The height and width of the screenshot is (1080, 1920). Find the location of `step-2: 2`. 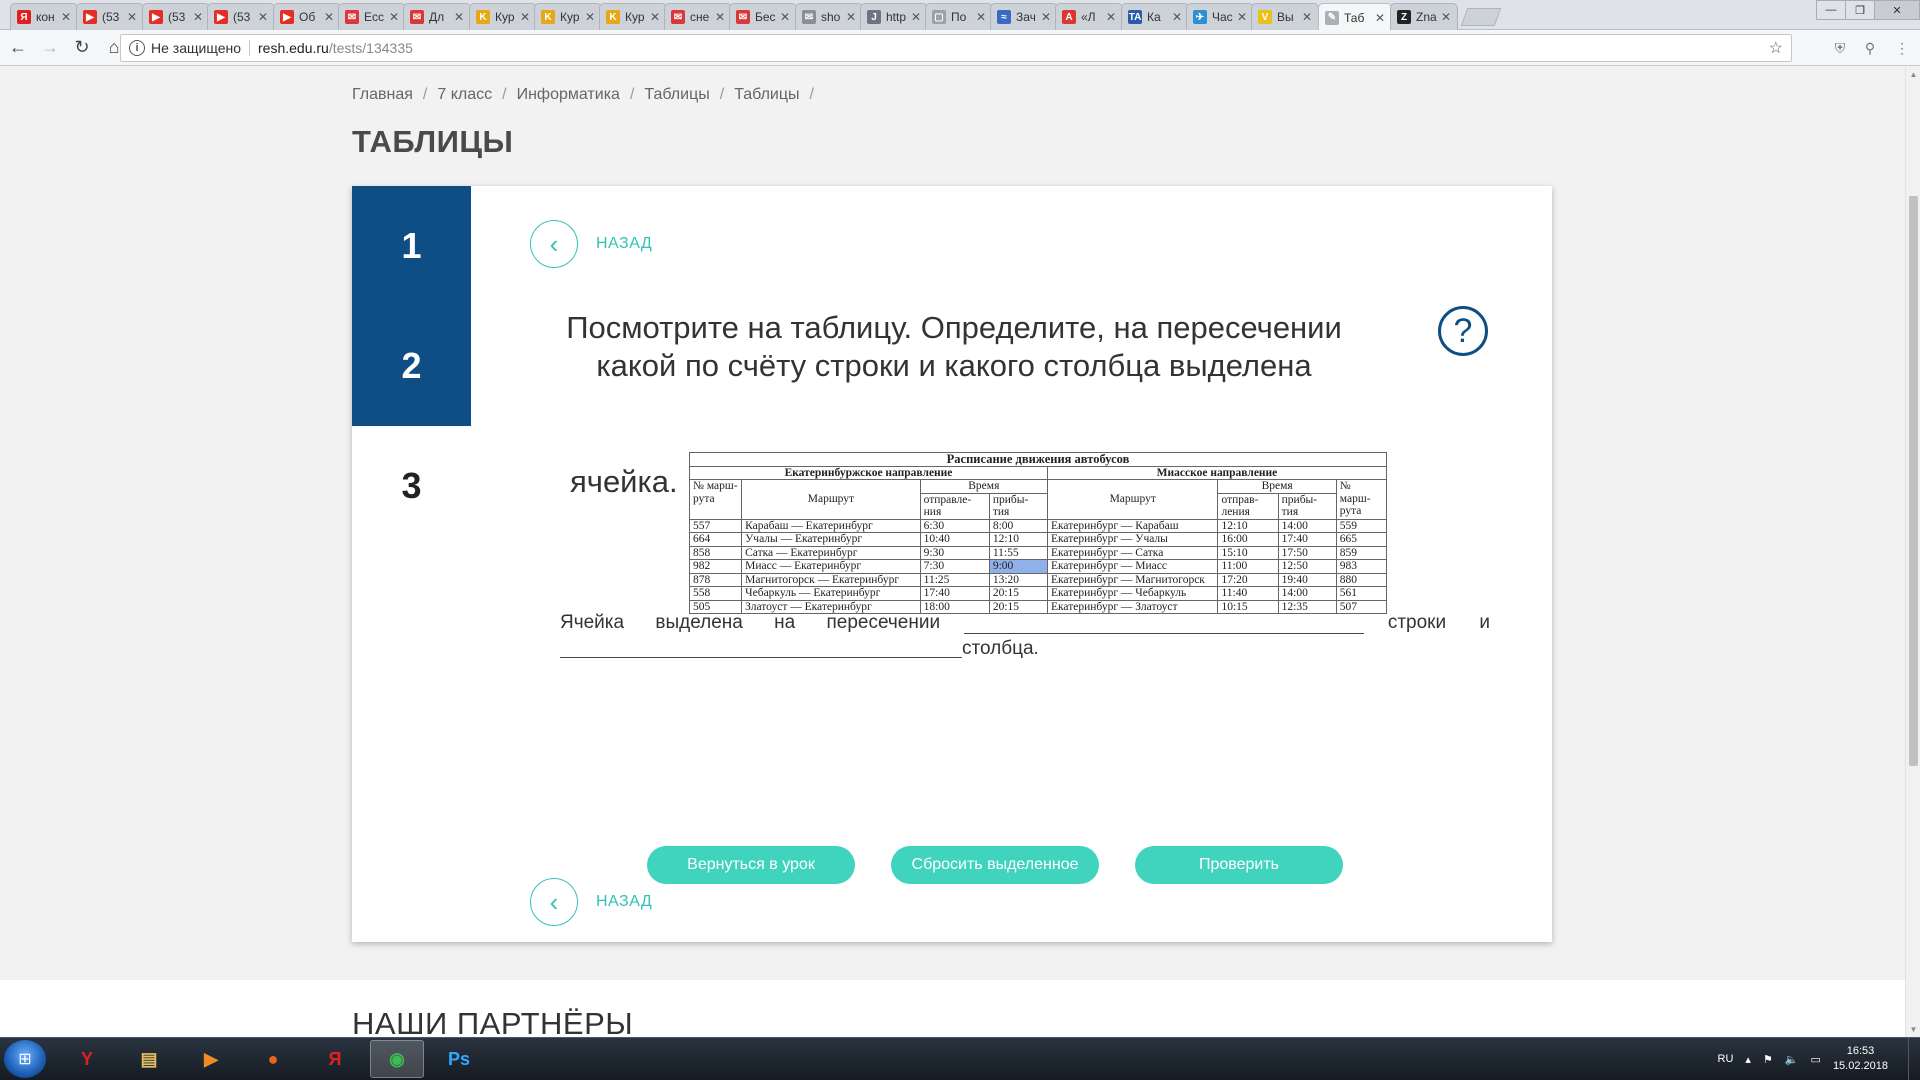

step-2: 2 is located at coordinates (411, 366).